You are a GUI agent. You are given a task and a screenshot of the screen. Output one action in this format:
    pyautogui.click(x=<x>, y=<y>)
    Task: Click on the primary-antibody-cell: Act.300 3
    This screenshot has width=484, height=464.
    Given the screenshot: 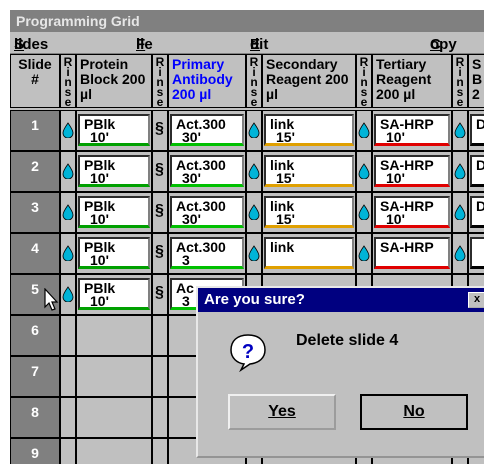 What is the action you would take?
    pyautogui.click(x=207, y=253)
    